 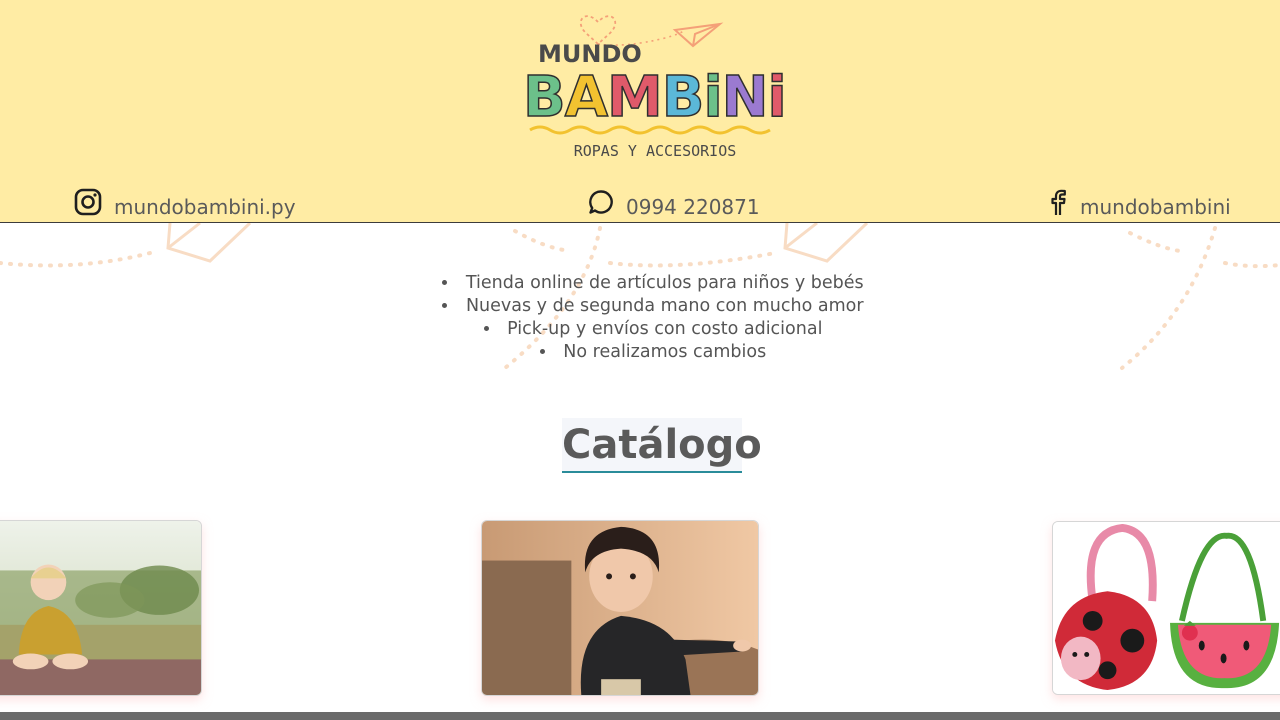 I want to click on svg-text: ROPAS Y ACCESORIOS, so click(x=655, y=151).